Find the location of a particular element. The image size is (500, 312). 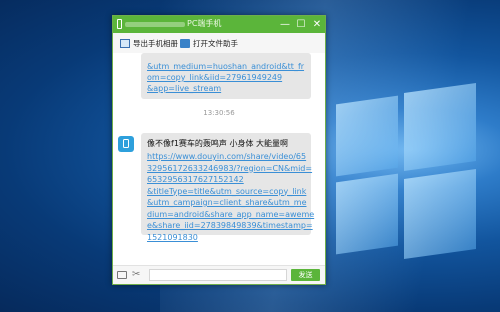

open-file-assistant-button: 打开文件助手 is located at coordinates (209, 43).